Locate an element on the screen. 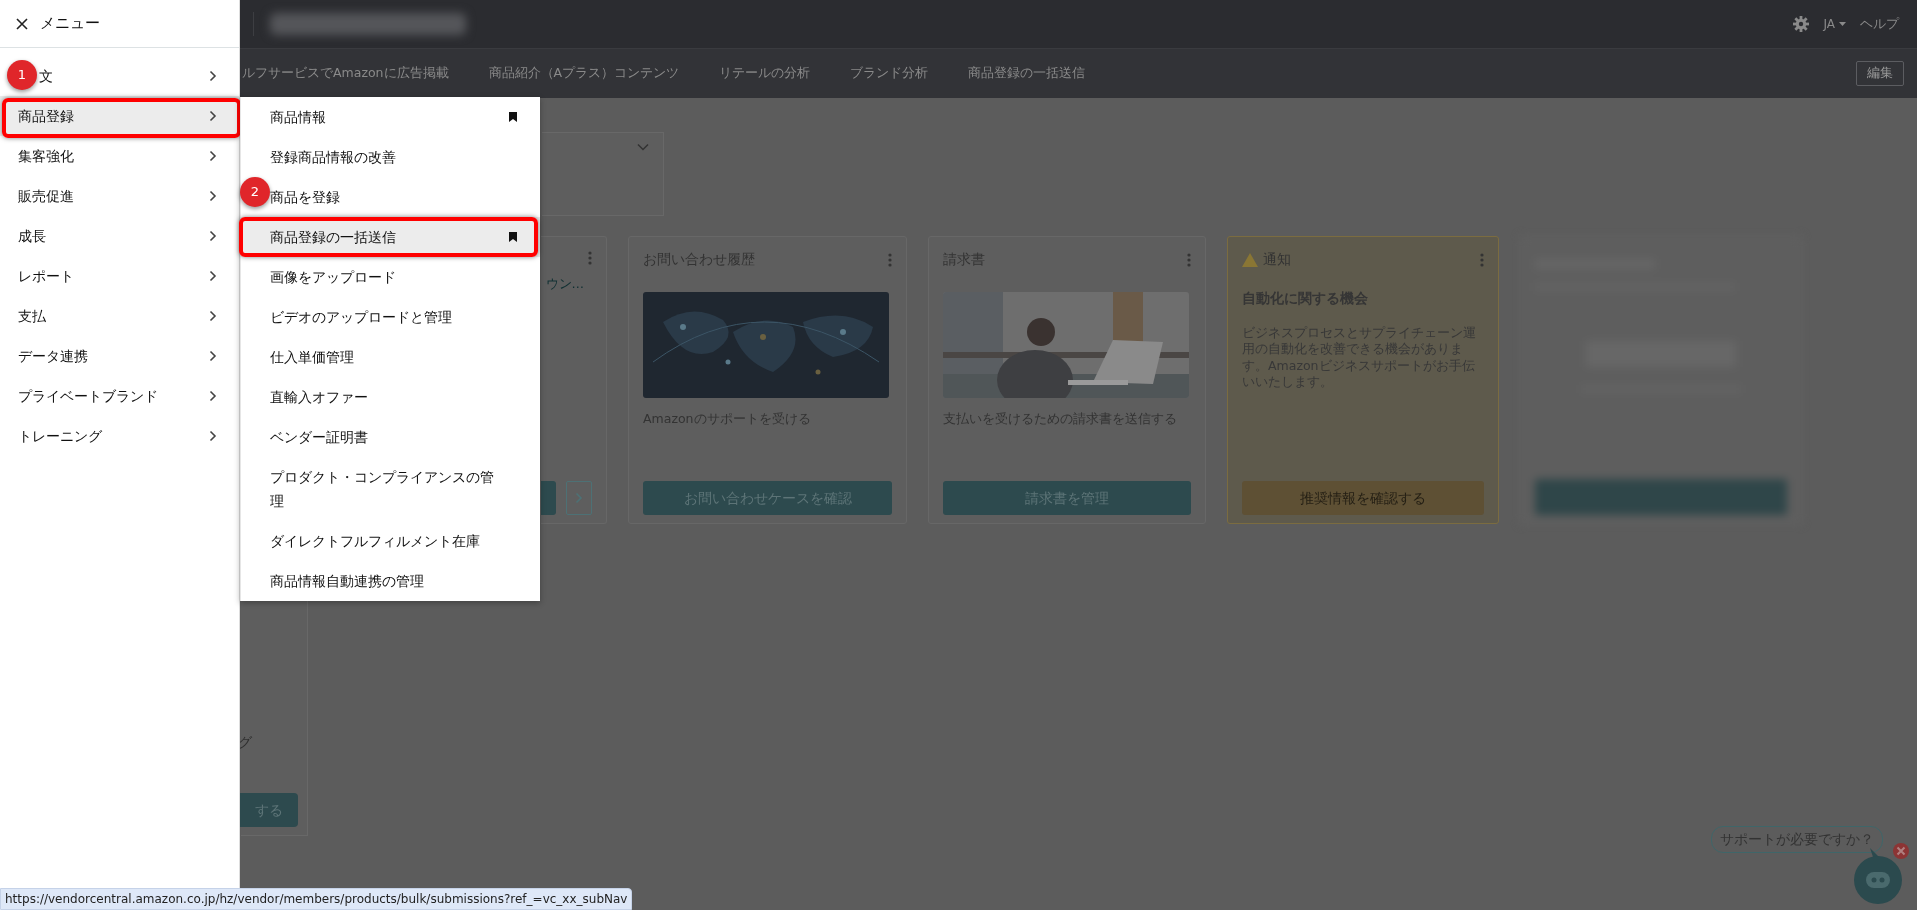 This screenshot has width=1917, height=910. submenu-item: 画像をアップロード is located at coordinates (390, 277).